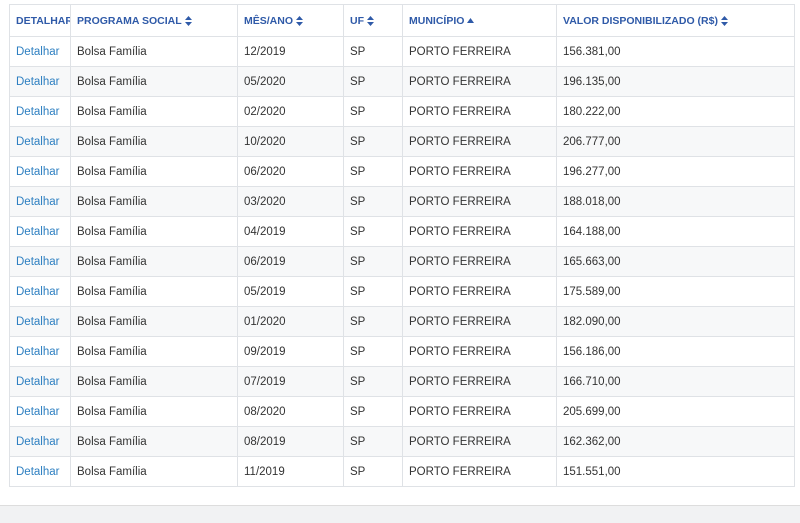 This screenshot has height=523, width=800. What do you see at coordinates (675, 81) in the screenshot?
I see `valor-cell: 196.135,00` at bounding box center [675, 81].